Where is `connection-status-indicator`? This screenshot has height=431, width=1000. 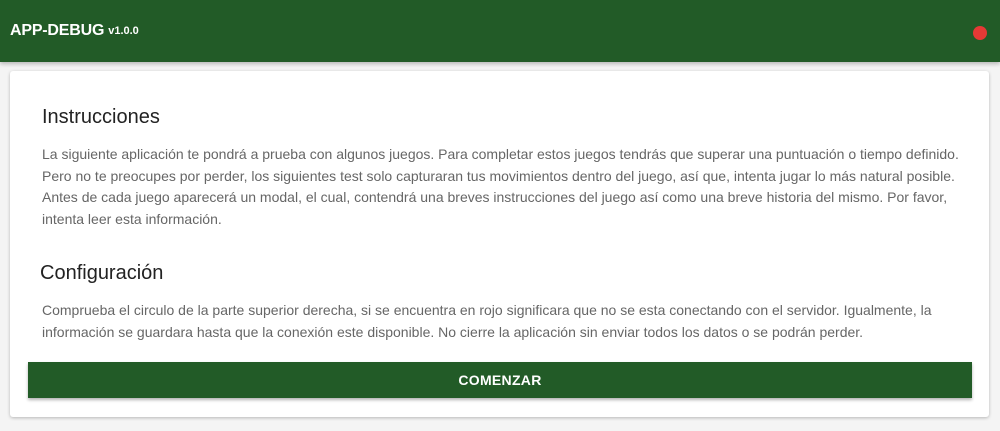
connection-status-indicator is located at coordinates (980, 33).